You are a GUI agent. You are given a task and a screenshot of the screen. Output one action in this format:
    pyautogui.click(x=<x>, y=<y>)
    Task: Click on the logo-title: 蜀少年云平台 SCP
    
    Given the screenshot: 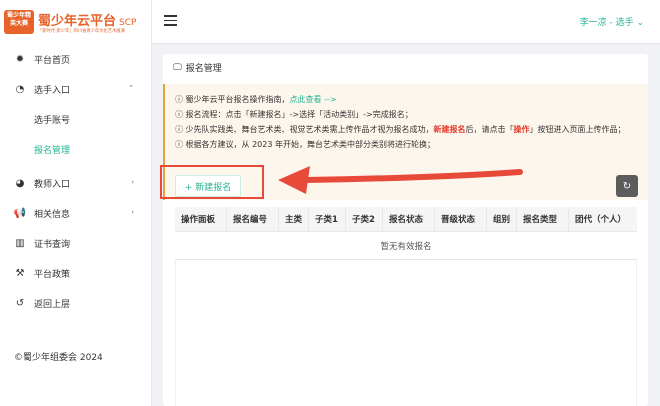 What is the action you would take?
    pyautogui.click(x=87, y=19)
    